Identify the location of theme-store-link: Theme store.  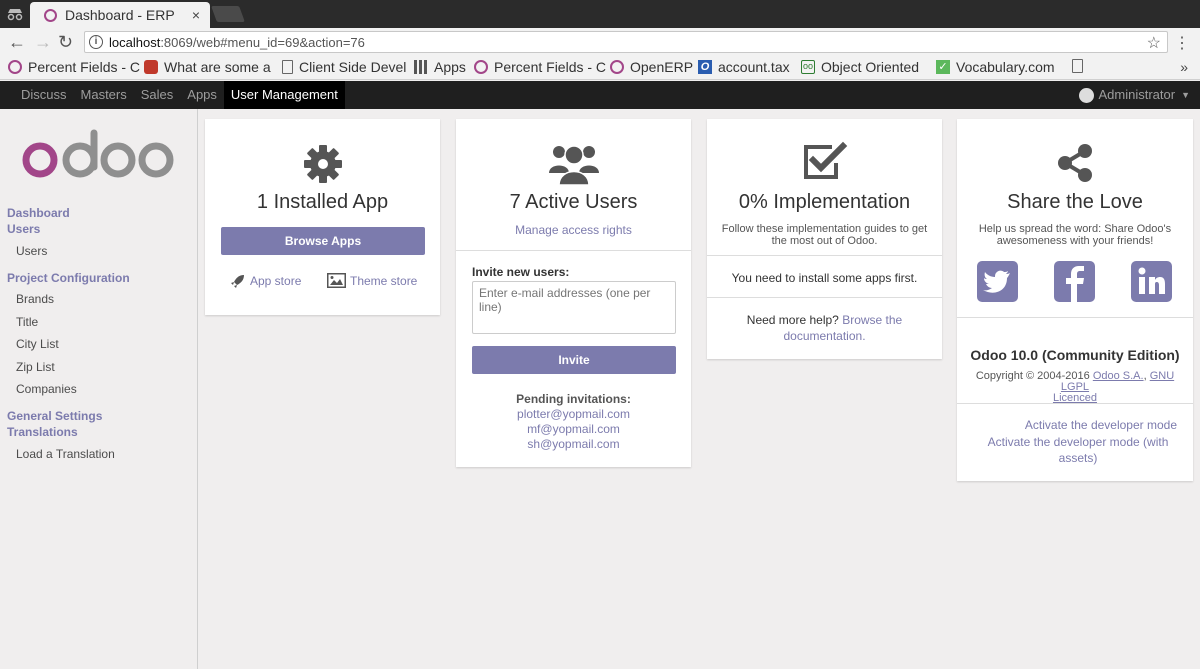
(372, 280).